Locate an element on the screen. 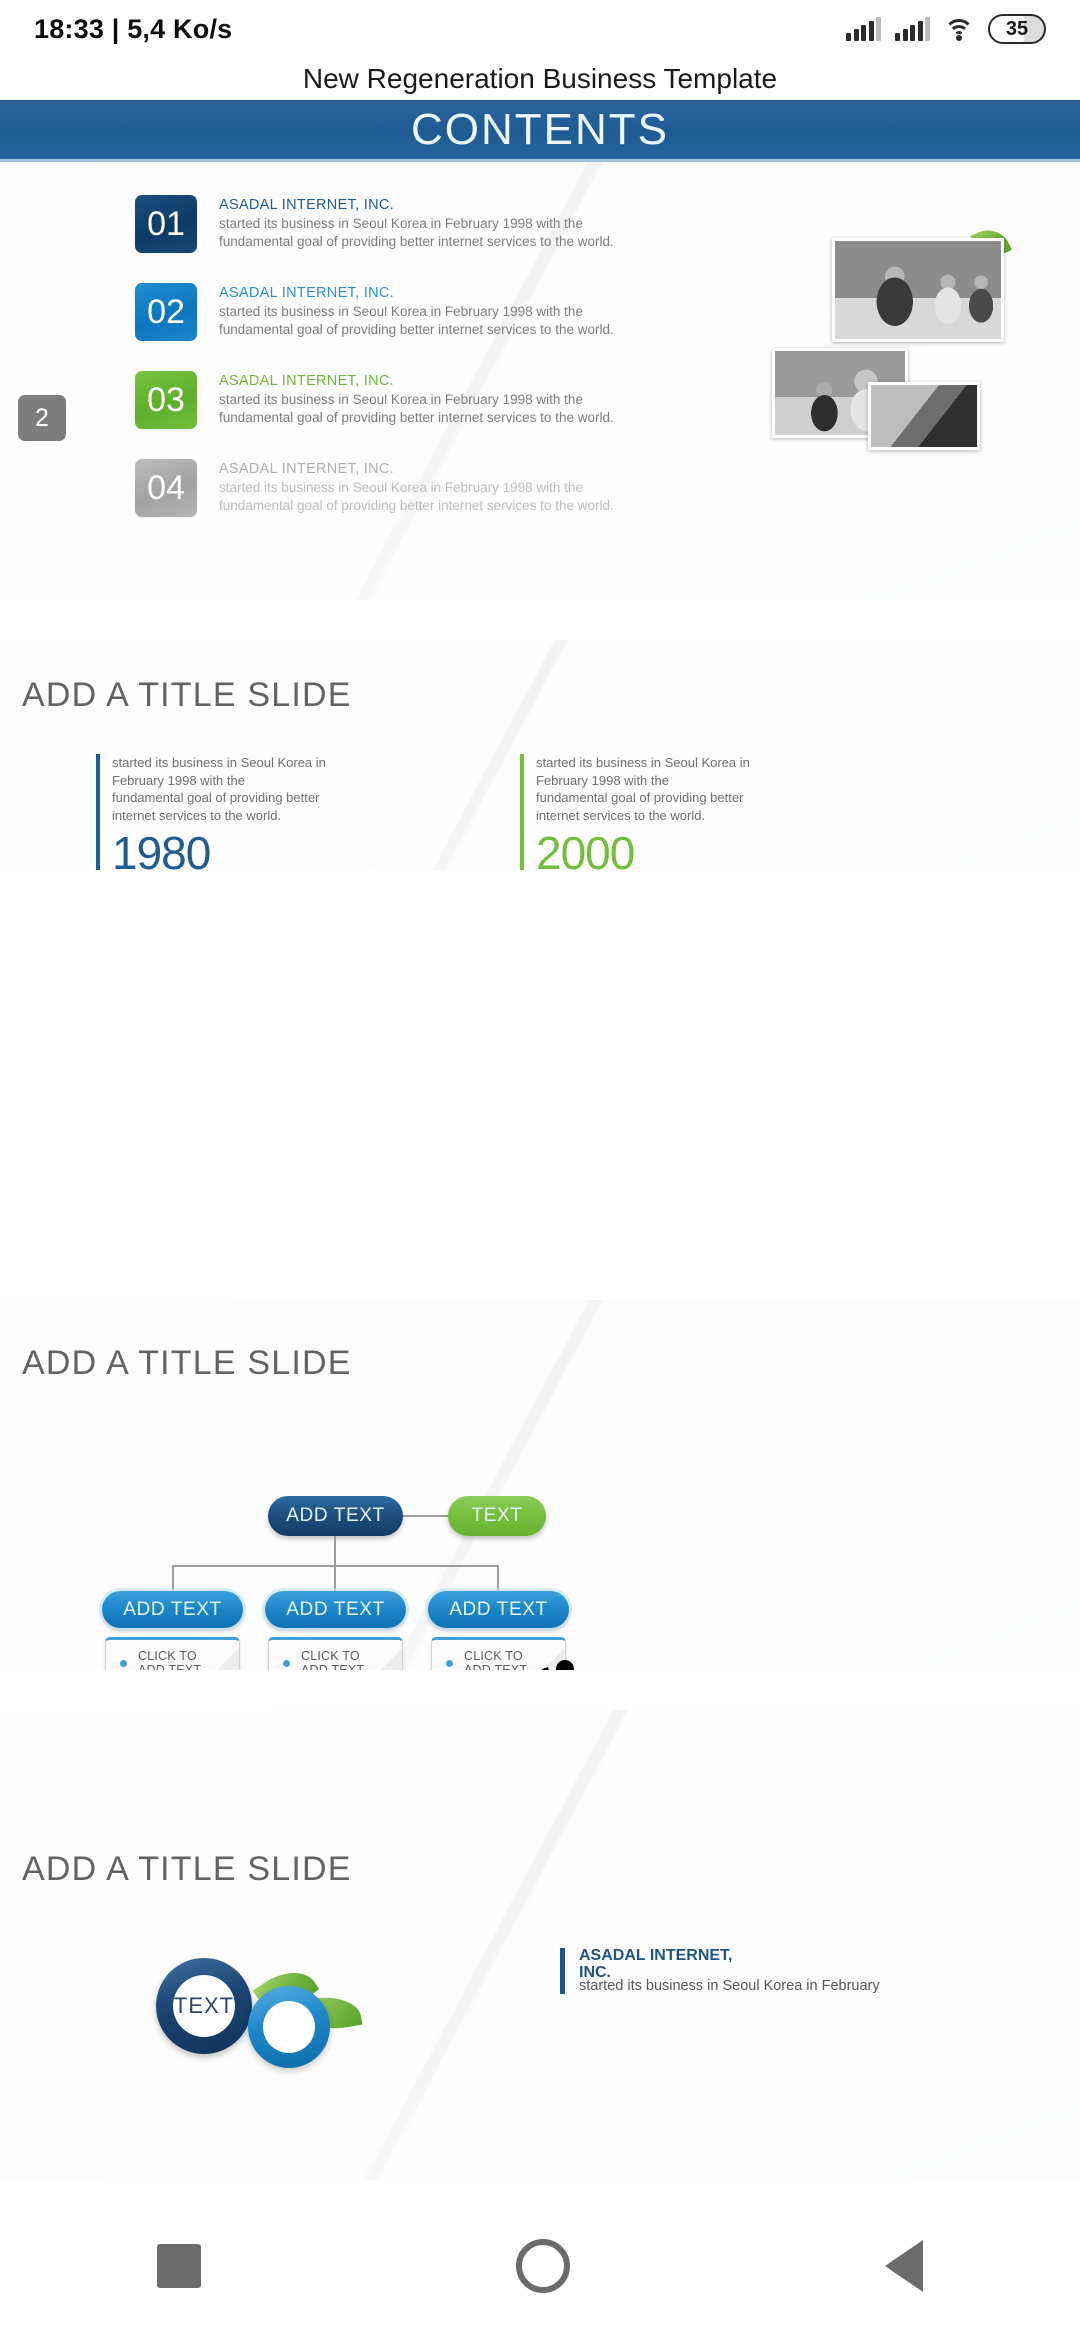 This screenshot has height=2340, width=1080. circle-node-inner is located at coordinates (289, 2027).